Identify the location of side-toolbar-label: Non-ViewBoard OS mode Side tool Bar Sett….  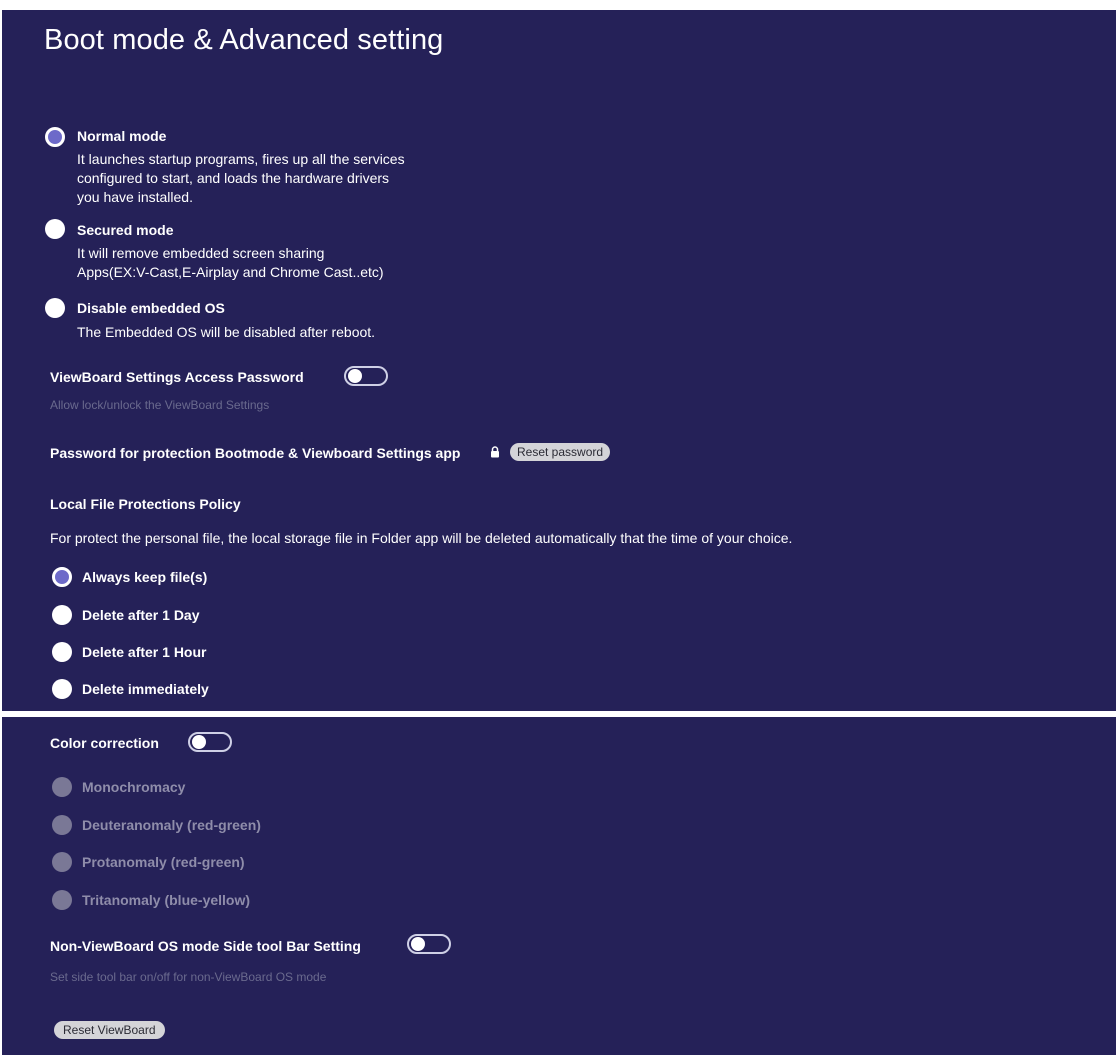
(205, 946).